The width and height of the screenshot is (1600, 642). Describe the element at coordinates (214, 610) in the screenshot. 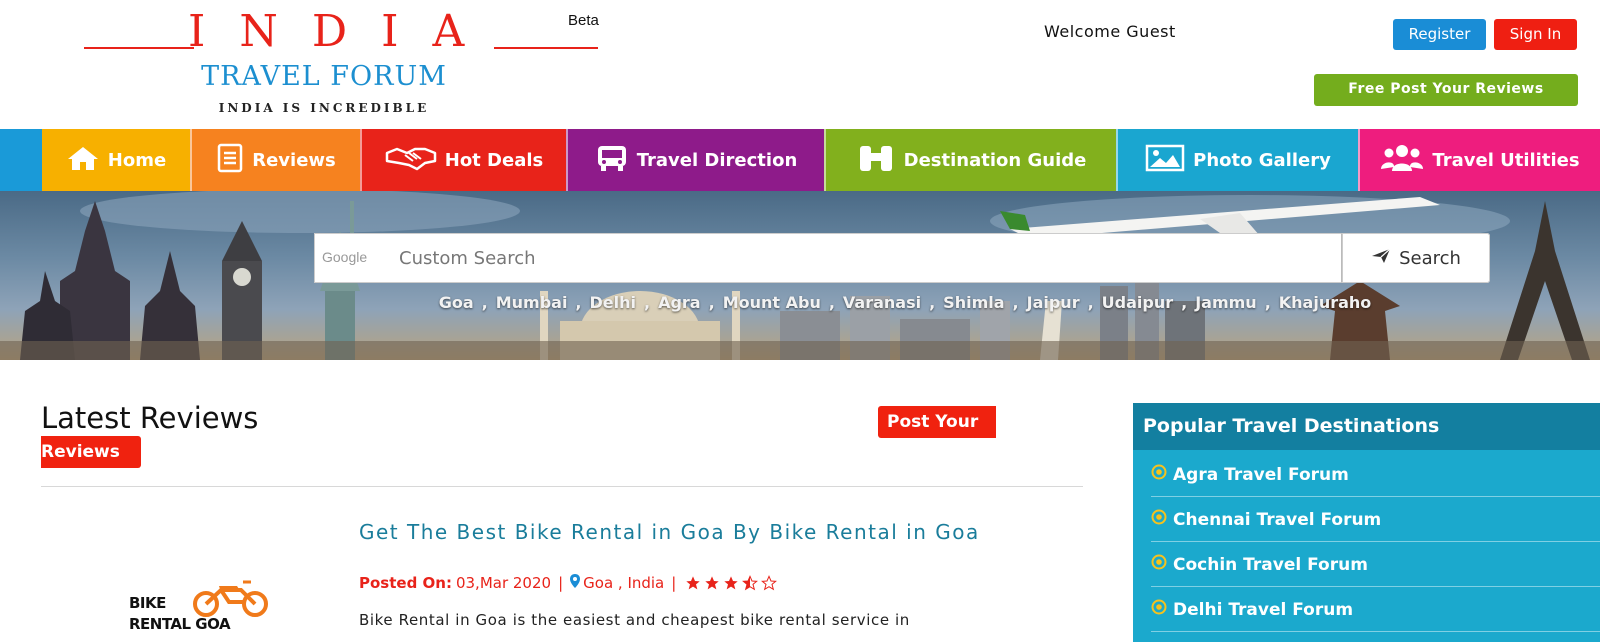

I see `bike-rental-goa-logo: BIKE RENTAL GOA` at that location.